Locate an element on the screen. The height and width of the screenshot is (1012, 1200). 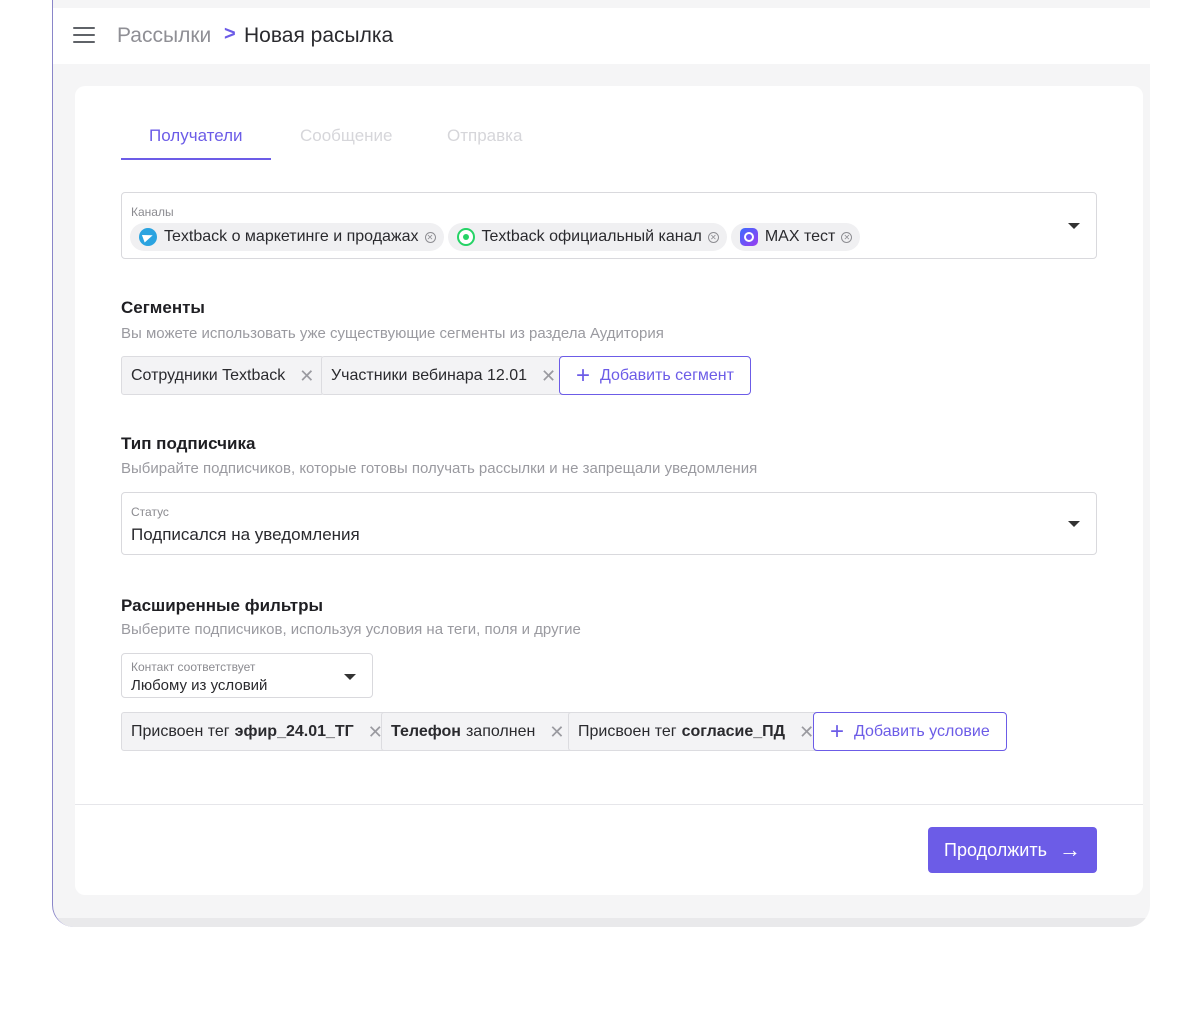
segment-chip: Участники вебинара 12.01 ✕ is located at coordinates (444, 375).